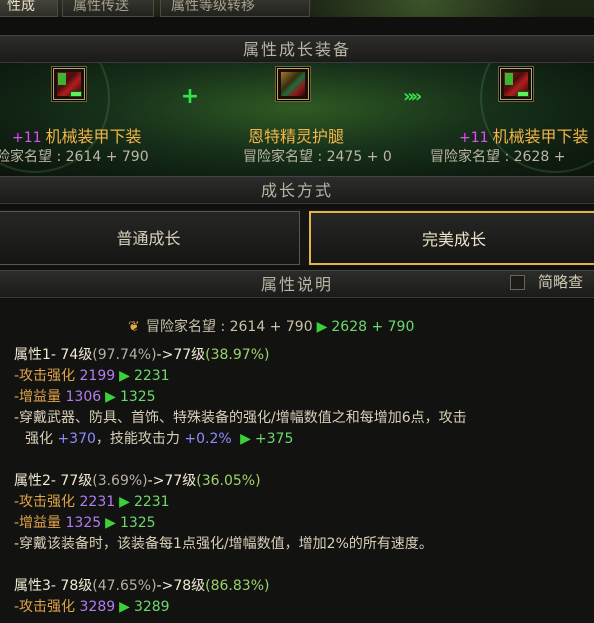 The image size is (594, 623). Describe the element at coordinates (124, 586) in the screenshot. I see `attr3-pct: (47.65%)` at that location.